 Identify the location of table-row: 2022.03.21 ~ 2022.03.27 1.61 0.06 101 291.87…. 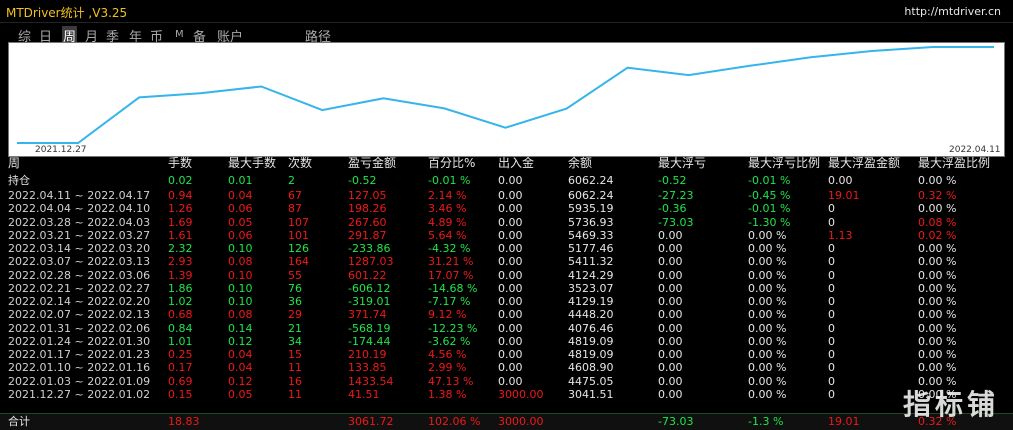
(506, 235).